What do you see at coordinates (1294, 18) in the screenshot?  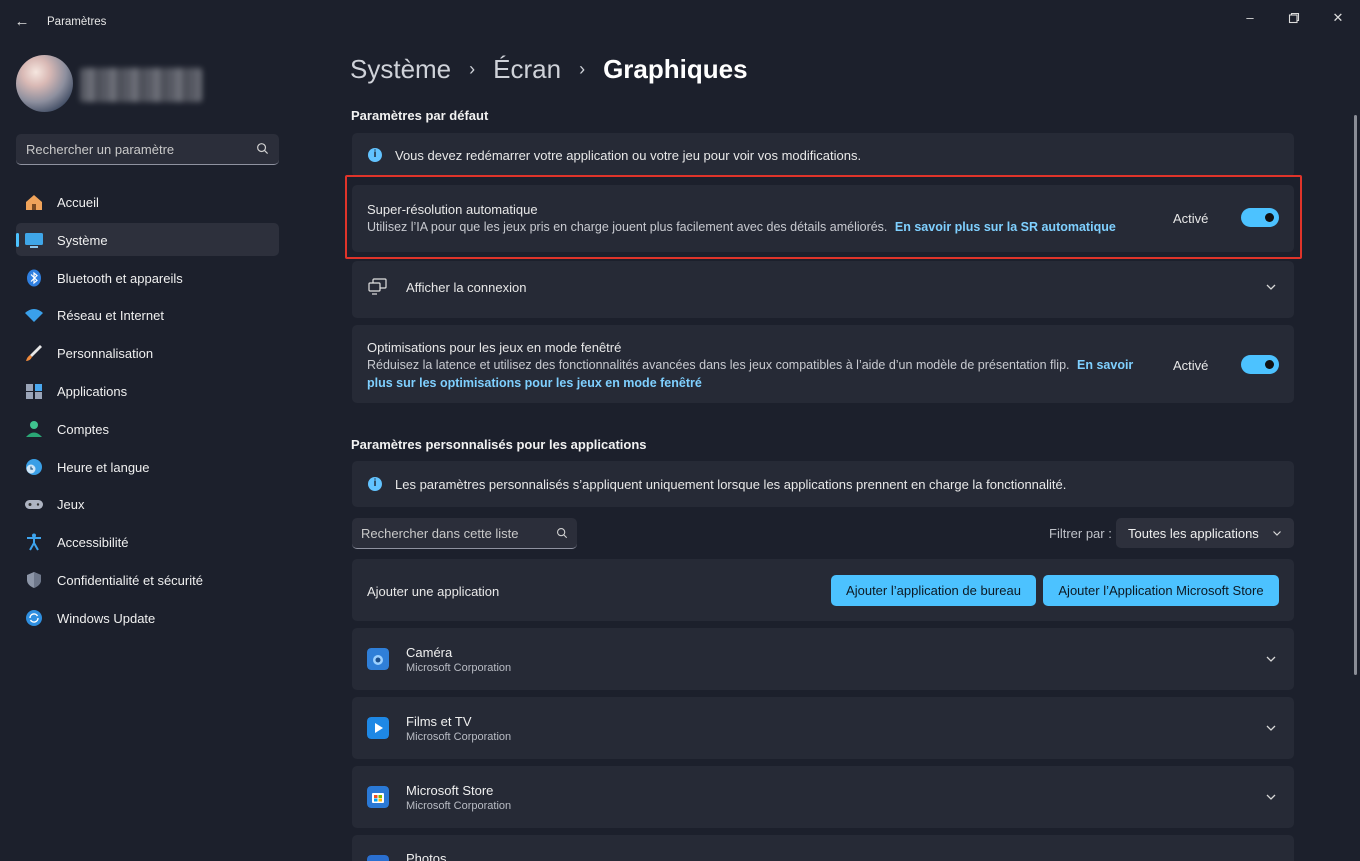 I see `restore-icon` at bounding box center [1294, 18].